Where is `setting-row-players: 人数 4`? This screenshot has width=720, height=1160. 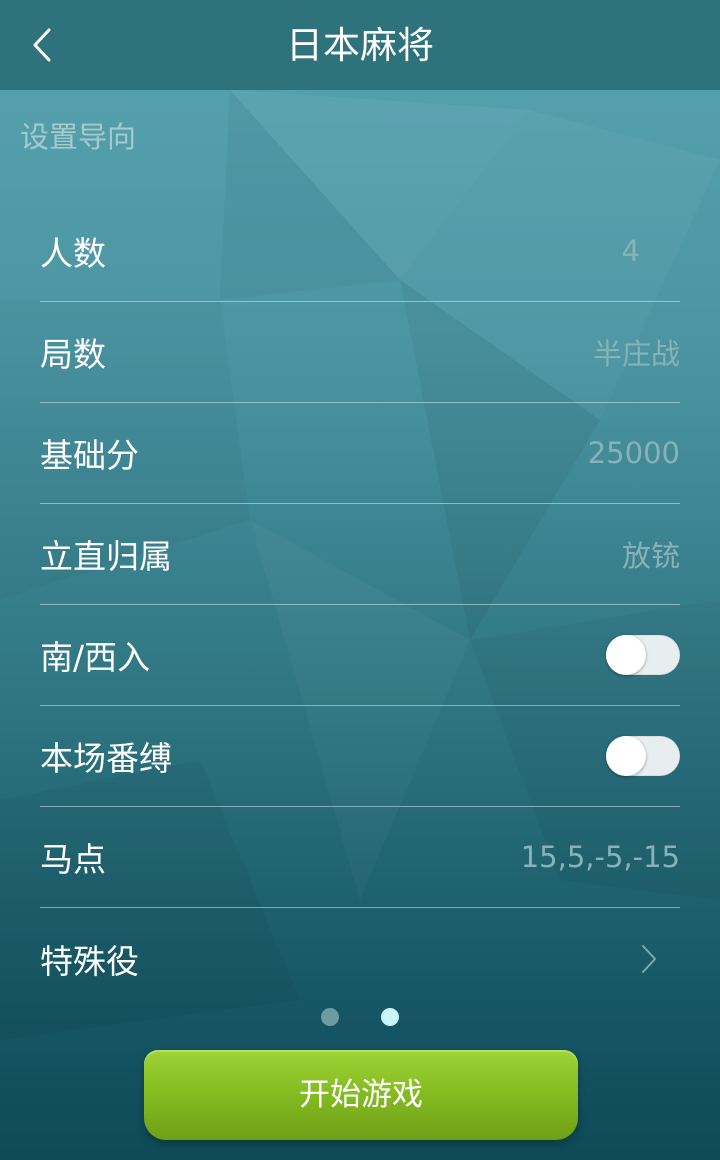
setting-row-players: 人数 4 is located at coordinates (360, 251).